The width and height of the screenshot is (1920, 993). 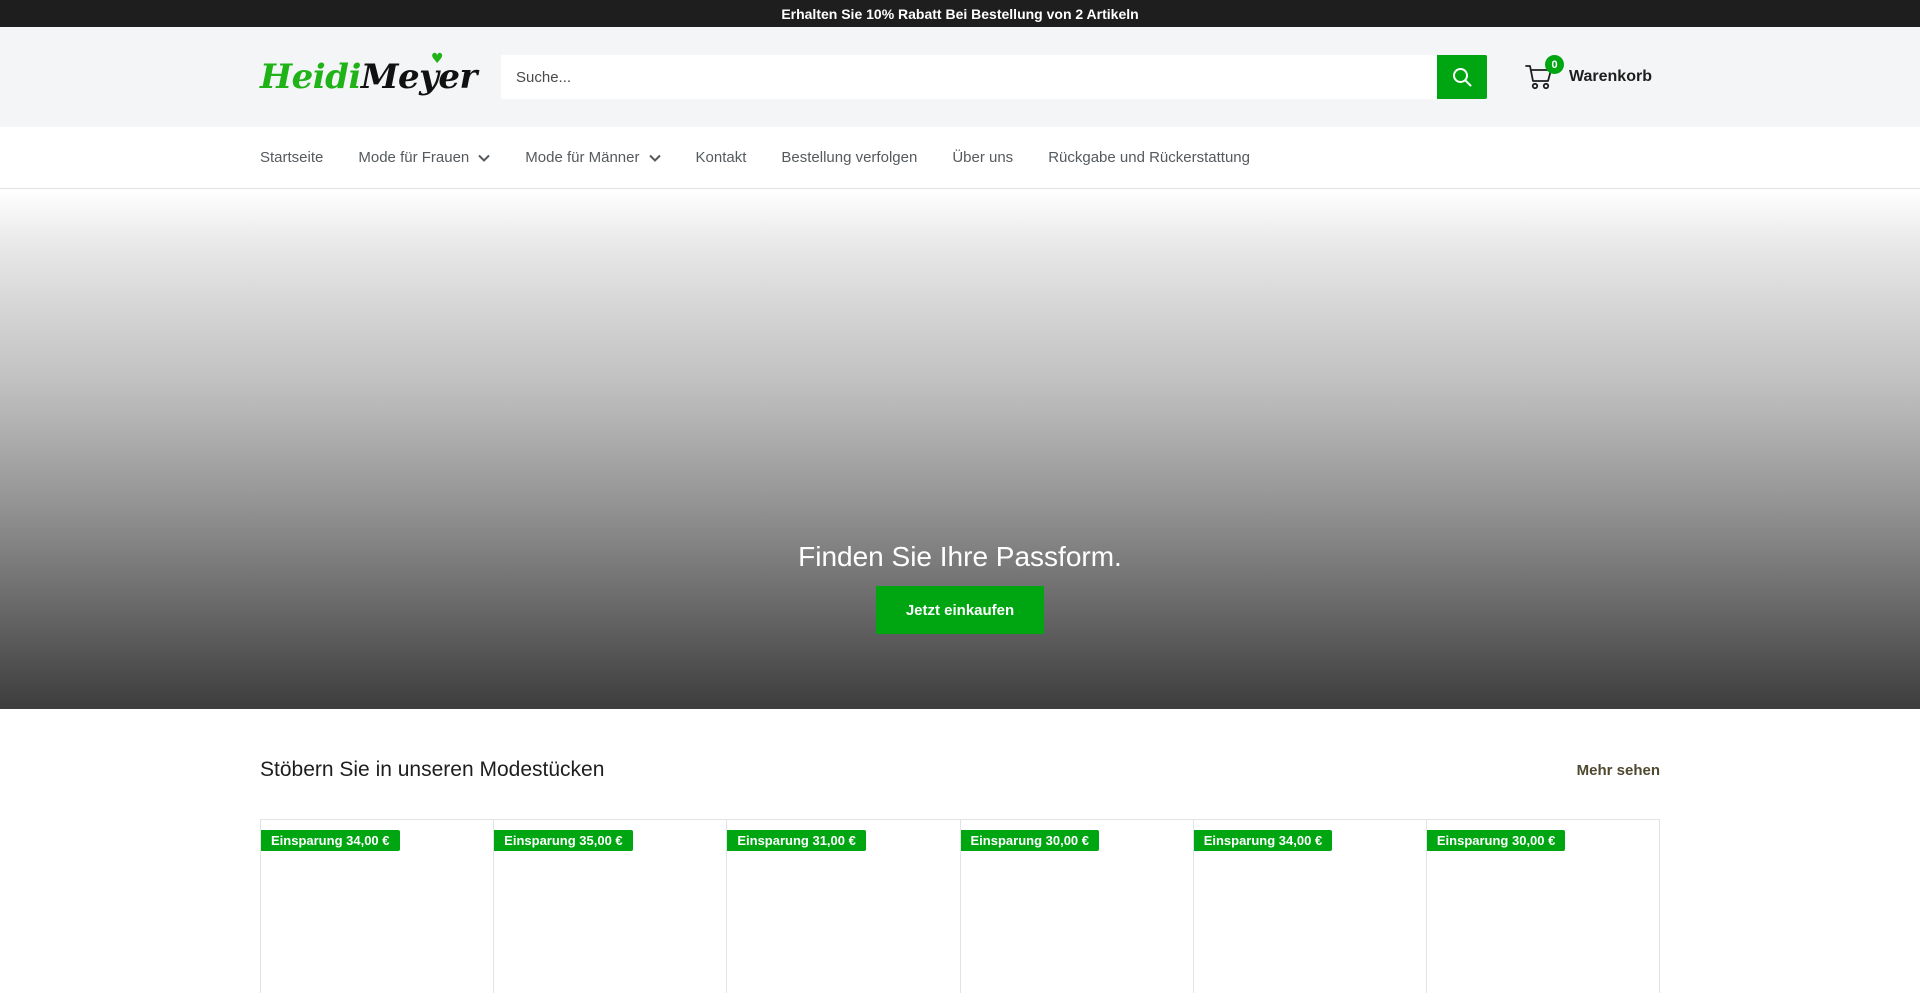 What do you see at coordinates (611, 906) in the screenshot?
I see `product-card: Einsparung 35,00 €` at bounding box center [611, 906].